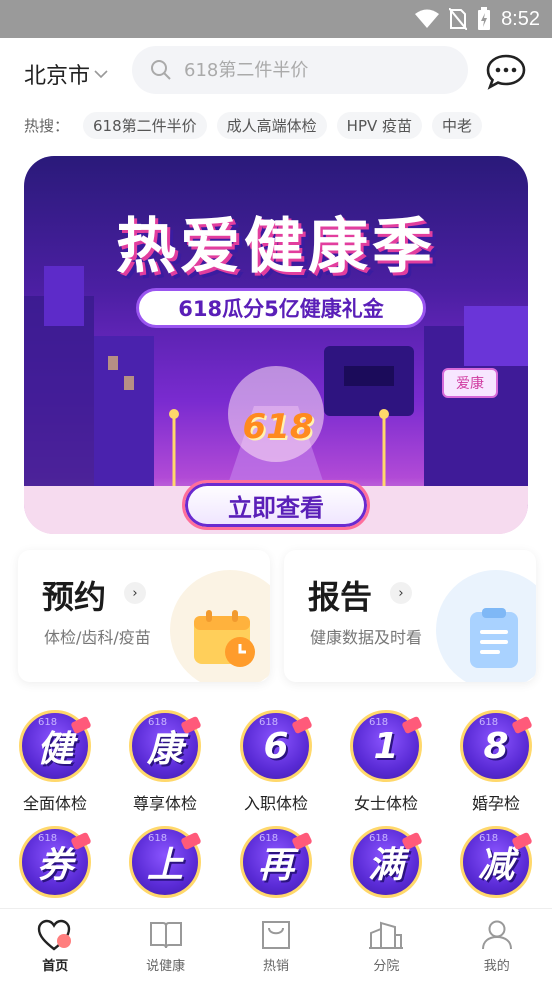 The image size is (552, 981). I want to click on report-card: 报告 › 健康数据及时看, so click(410, 616).